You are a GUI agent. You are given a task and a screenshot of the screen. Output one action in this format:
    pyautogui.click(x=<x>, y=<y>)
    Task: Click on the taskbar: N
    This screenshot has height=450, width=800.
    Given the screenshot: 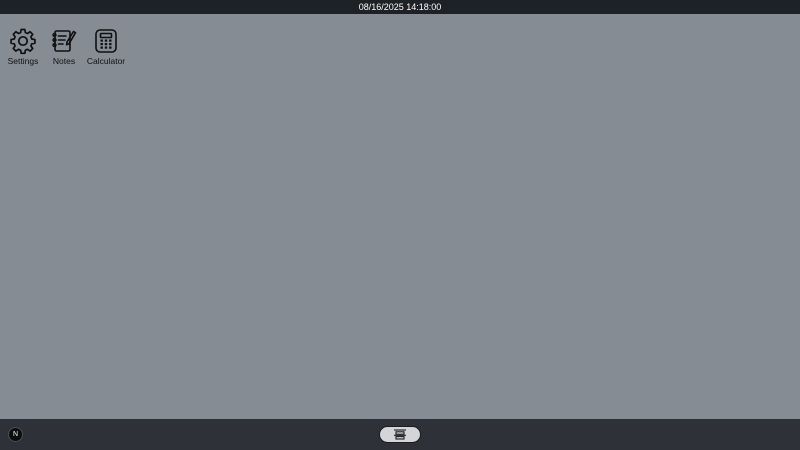 What is the action you would take?
    pyautogui.click(x=400, y=434)
    